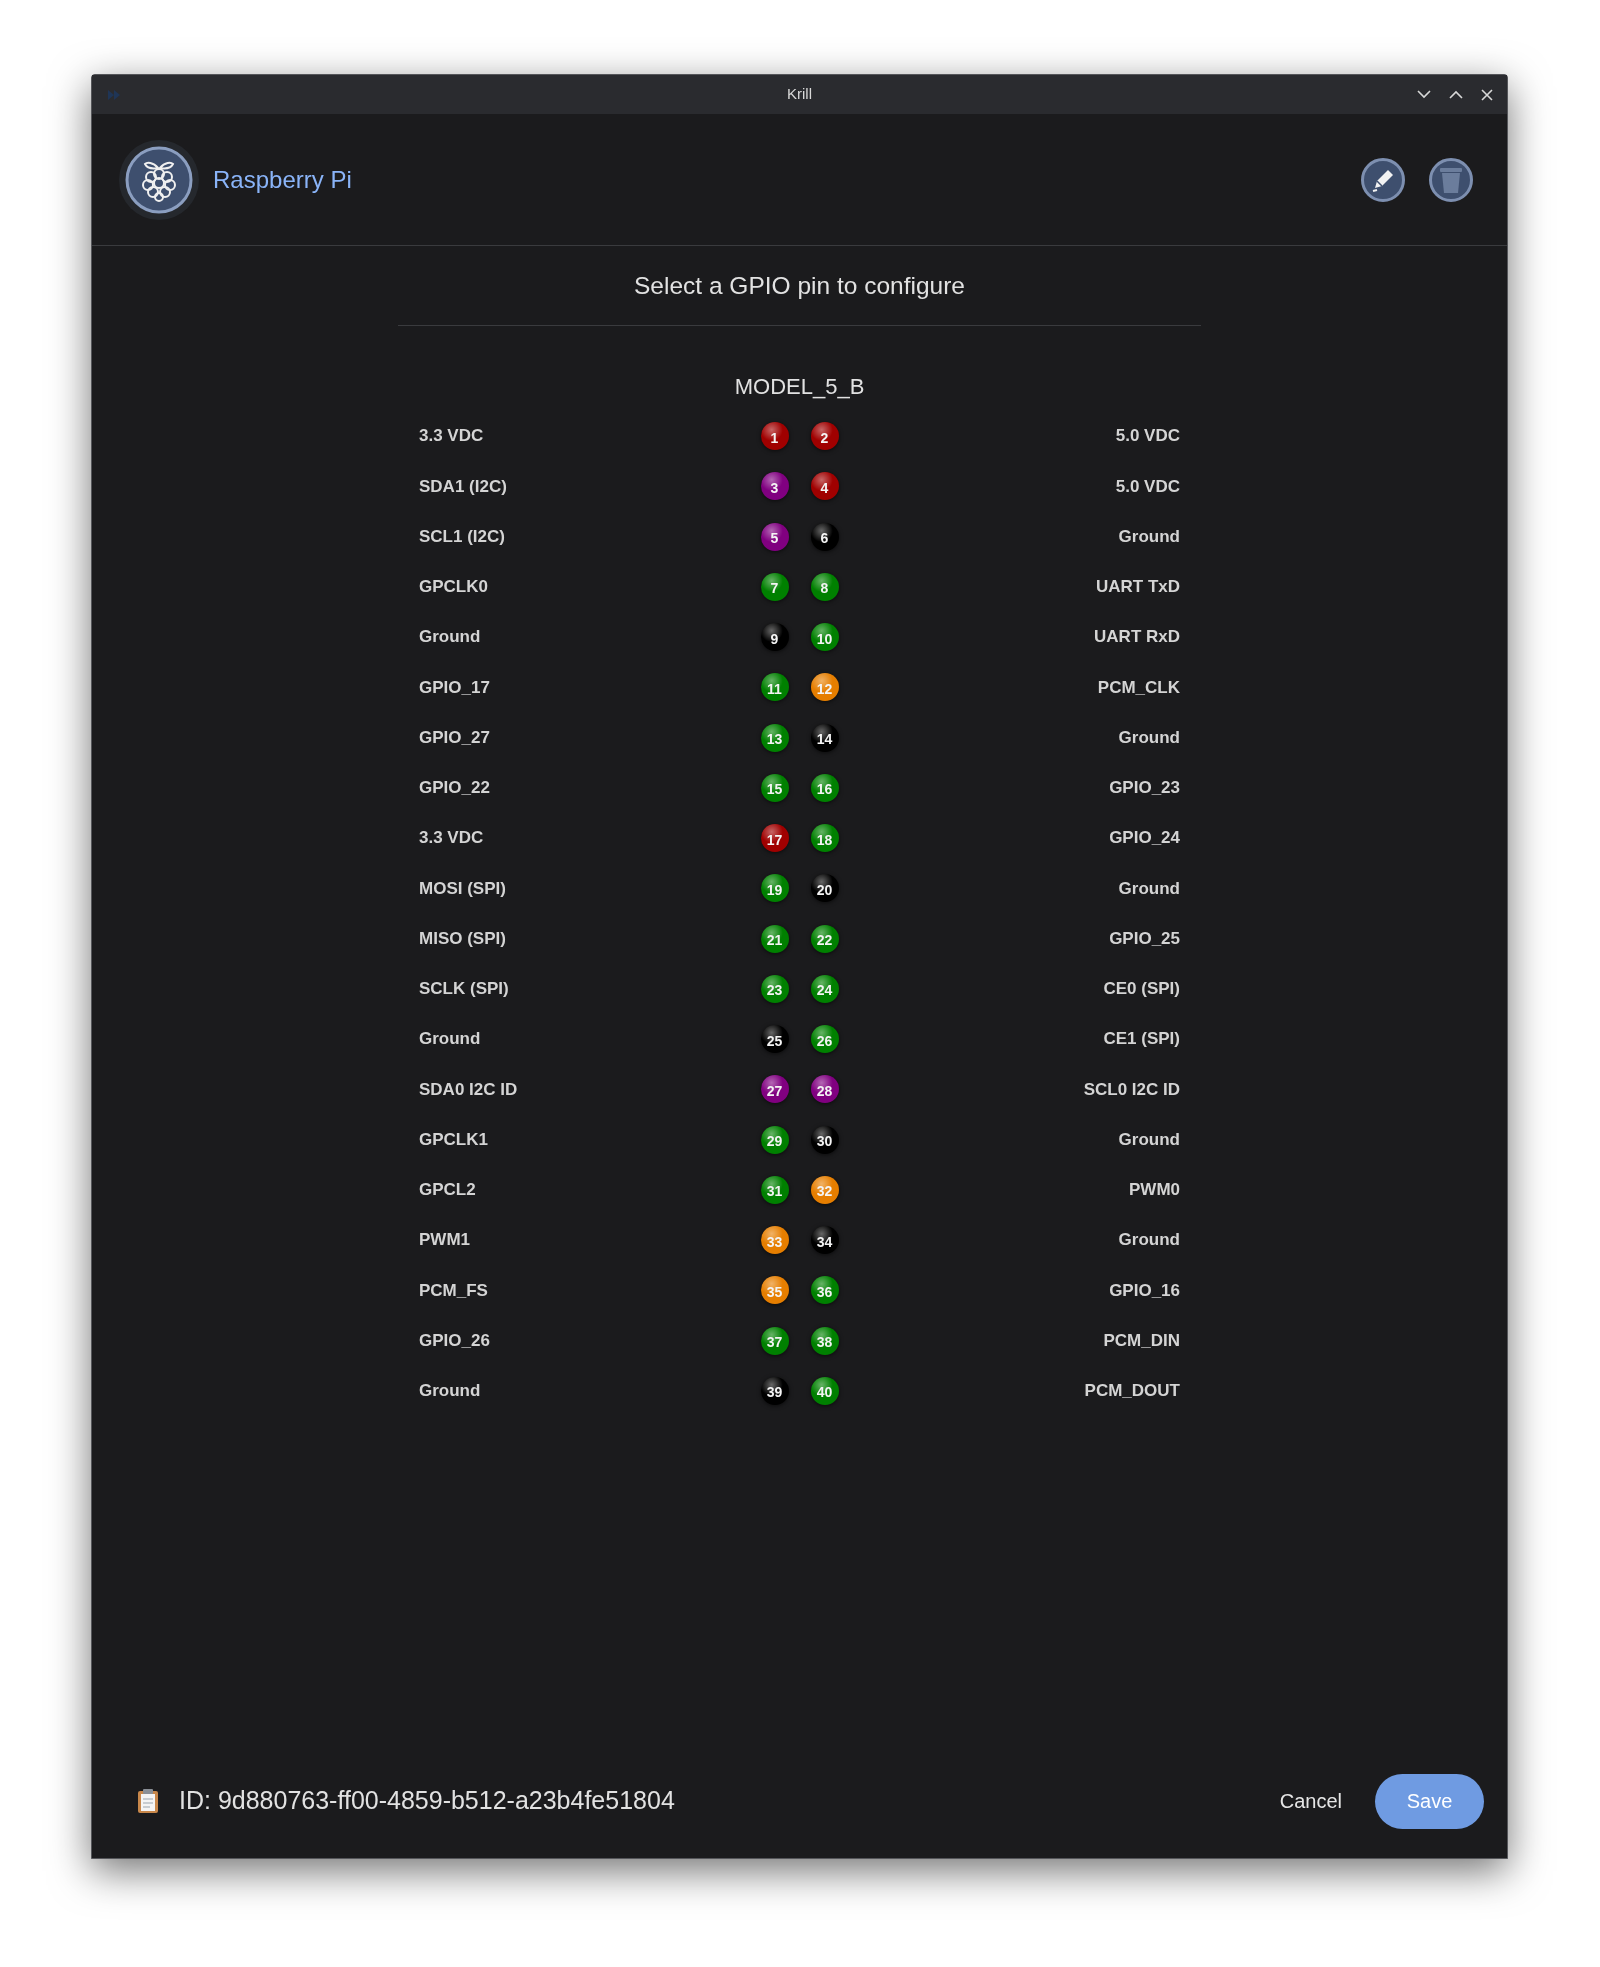  What do you see at coordinates (1456, 94) in the screenshot?
I see `chevron-up-icon` at bounding box center [1456, 94].